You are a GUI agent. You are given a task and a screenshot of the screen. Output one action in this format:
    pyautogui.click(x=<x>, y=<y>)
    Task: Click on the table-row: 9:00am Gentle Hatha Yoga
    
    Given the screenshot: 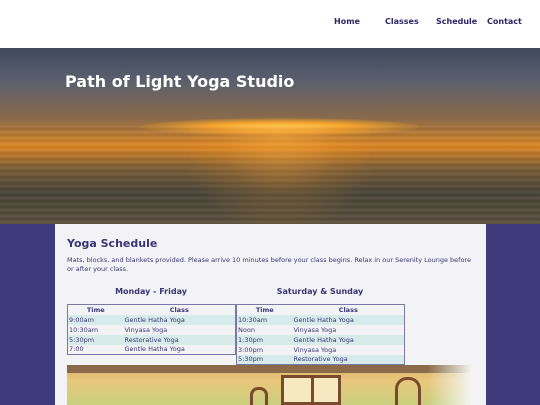 What is the action you would take?
    pyautogui.click(x=151, y=319)
    